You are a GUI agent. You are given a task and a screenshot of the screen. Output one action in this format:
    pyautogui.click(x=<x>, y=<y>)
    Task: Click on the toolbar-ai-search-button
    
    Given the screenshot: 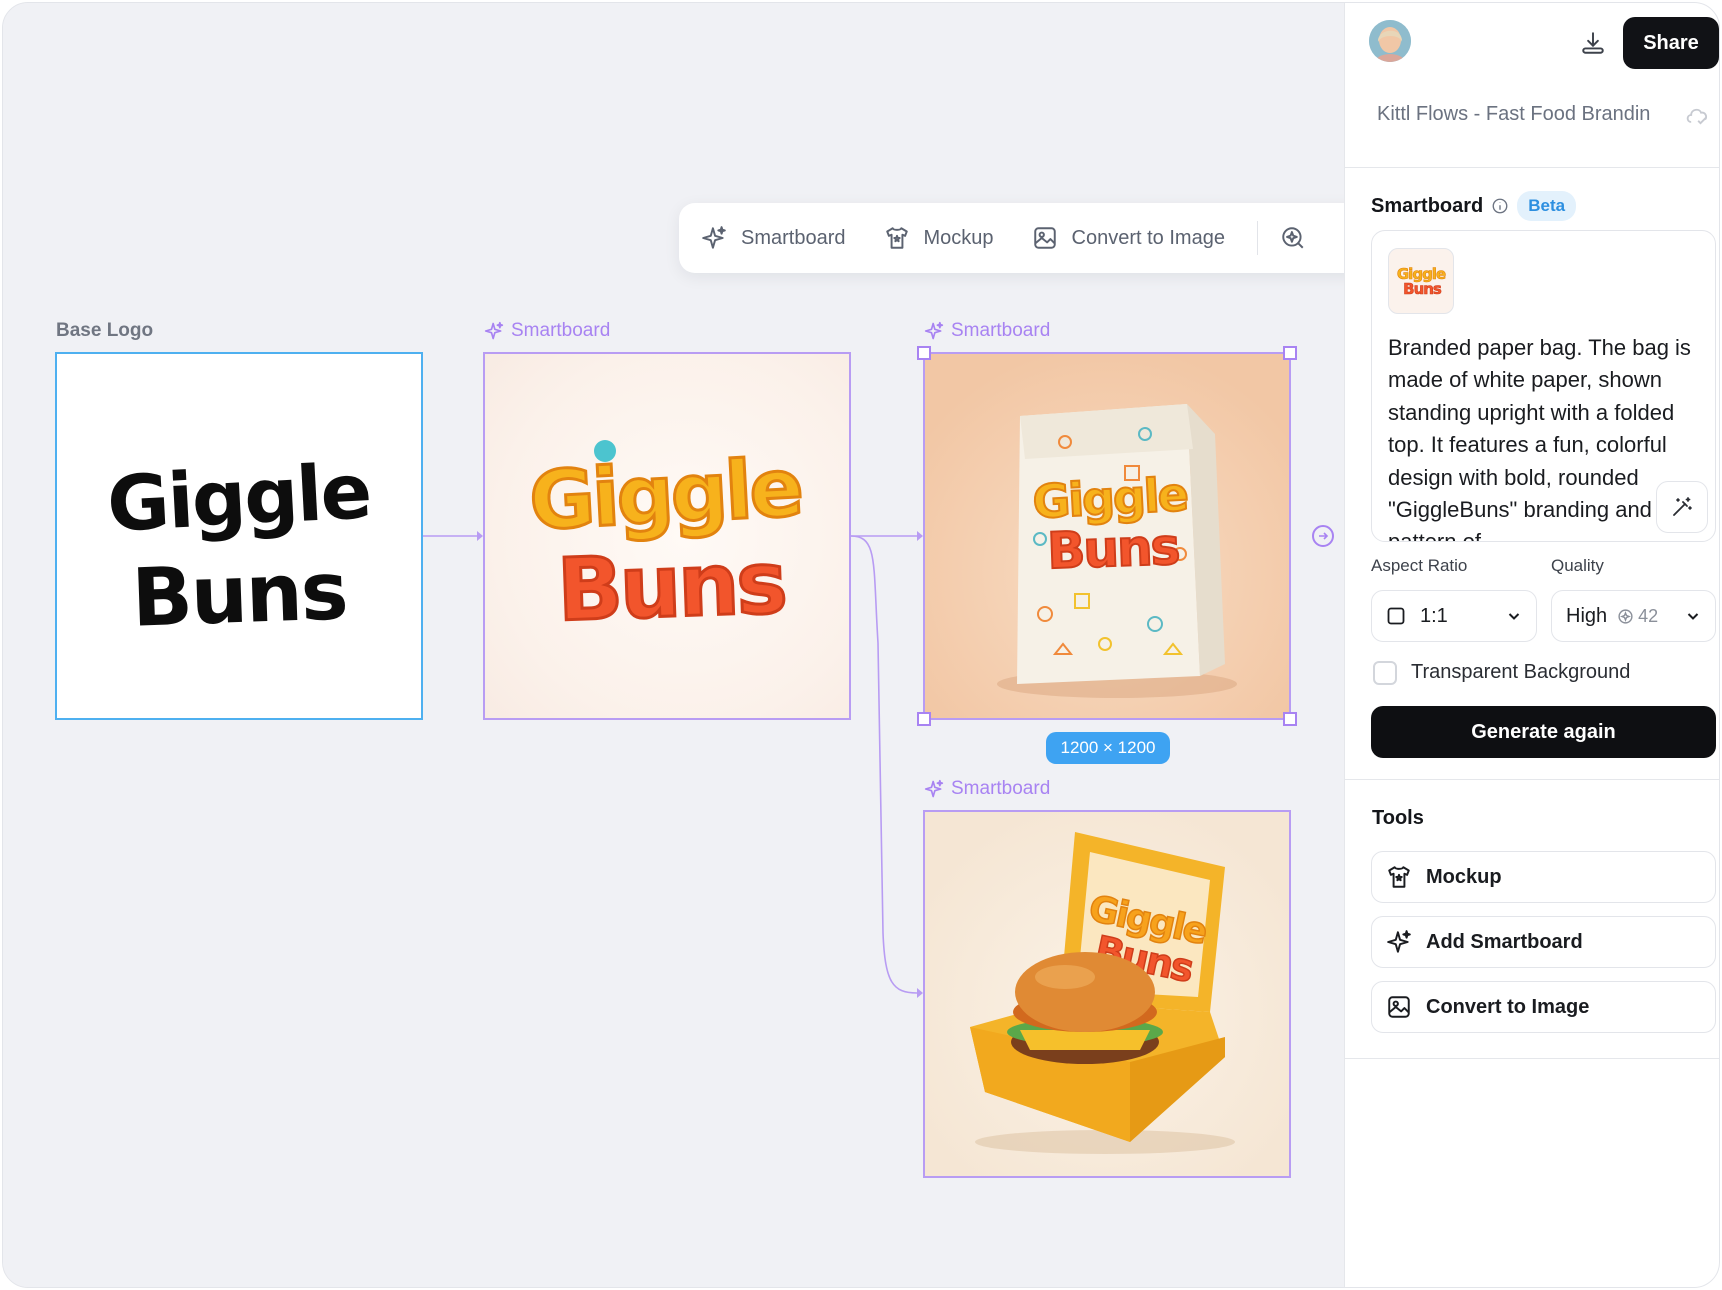 What is the action you would take?
    pyautogui.click(x=1300, y=238)
    